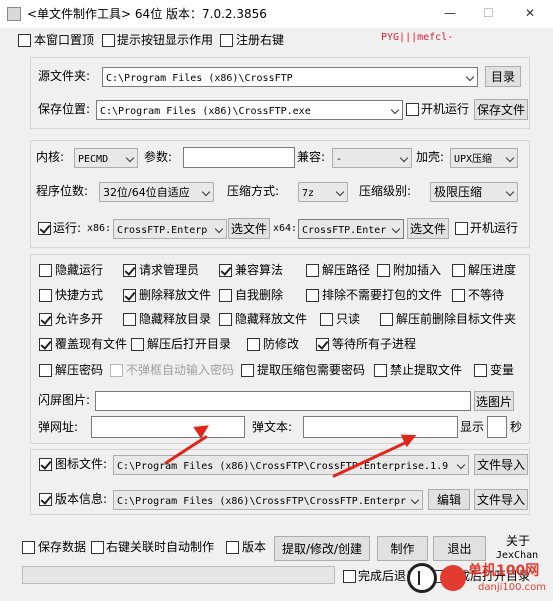  I want to click on no-popup-password-checkbox, so click(116, 370).